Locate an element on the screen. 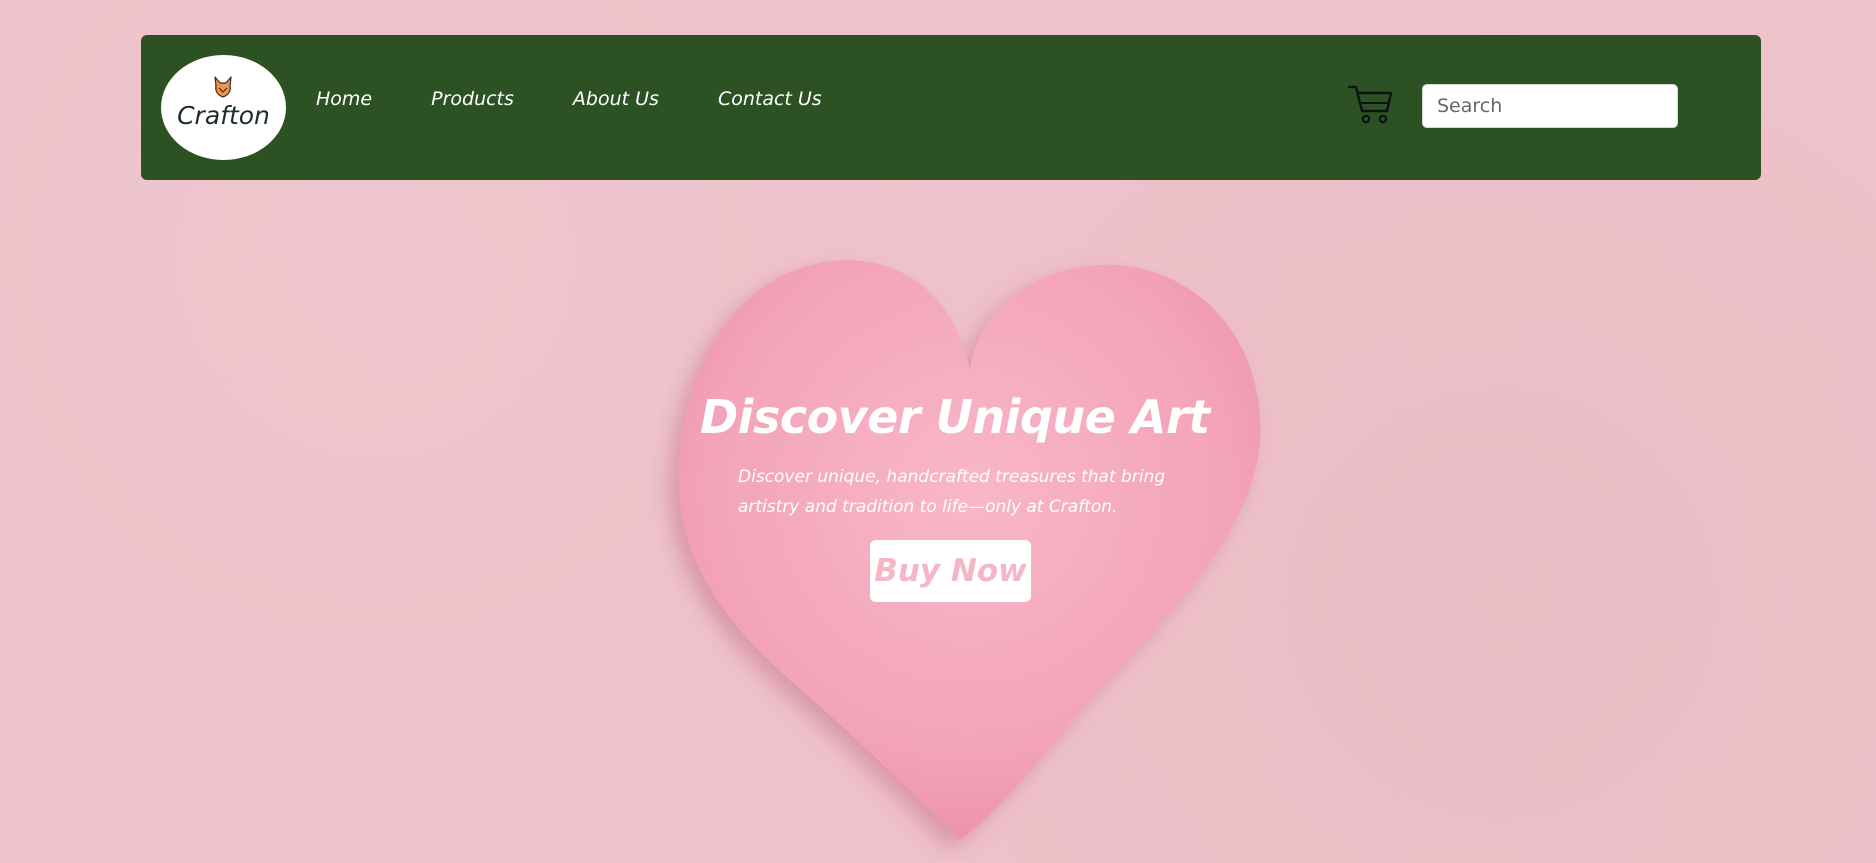 The height and width of the screenshot is (863, 1876). nav-link-products: Products is located at coordinates (472, 99).